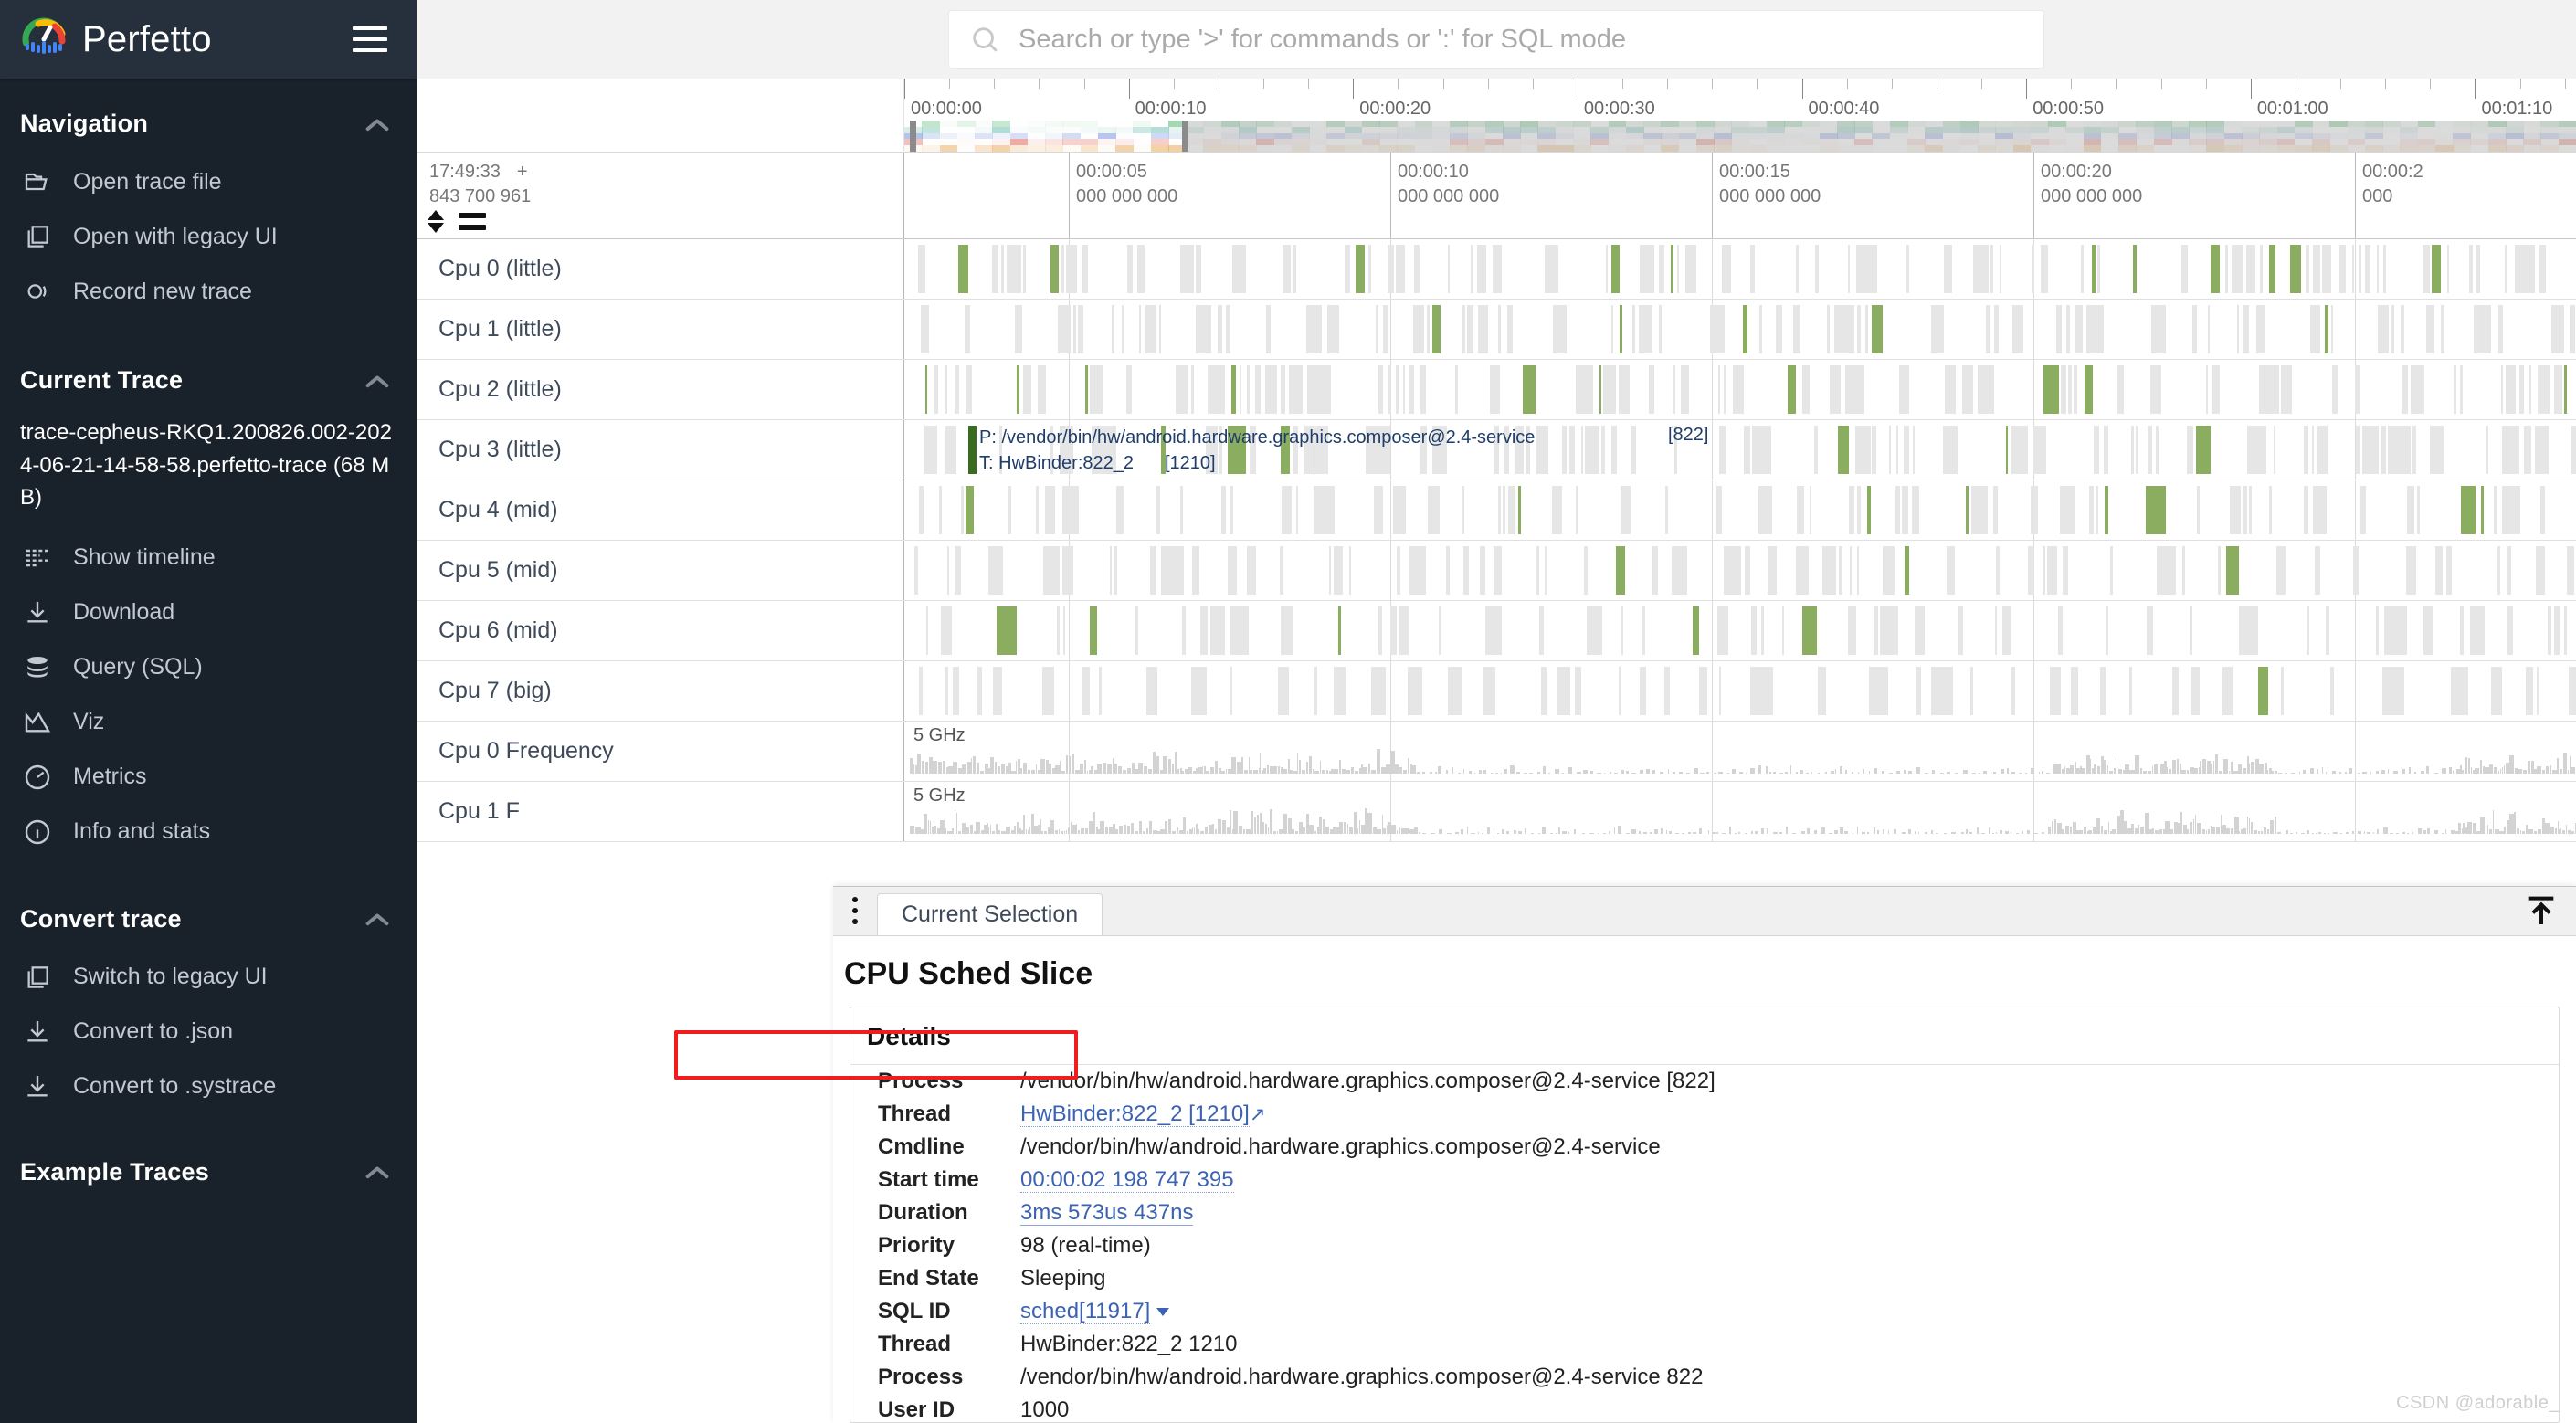 The height and width of the screenshot is (1423, 2576). I want to click on chevron-up-icon, so click(377, 124).